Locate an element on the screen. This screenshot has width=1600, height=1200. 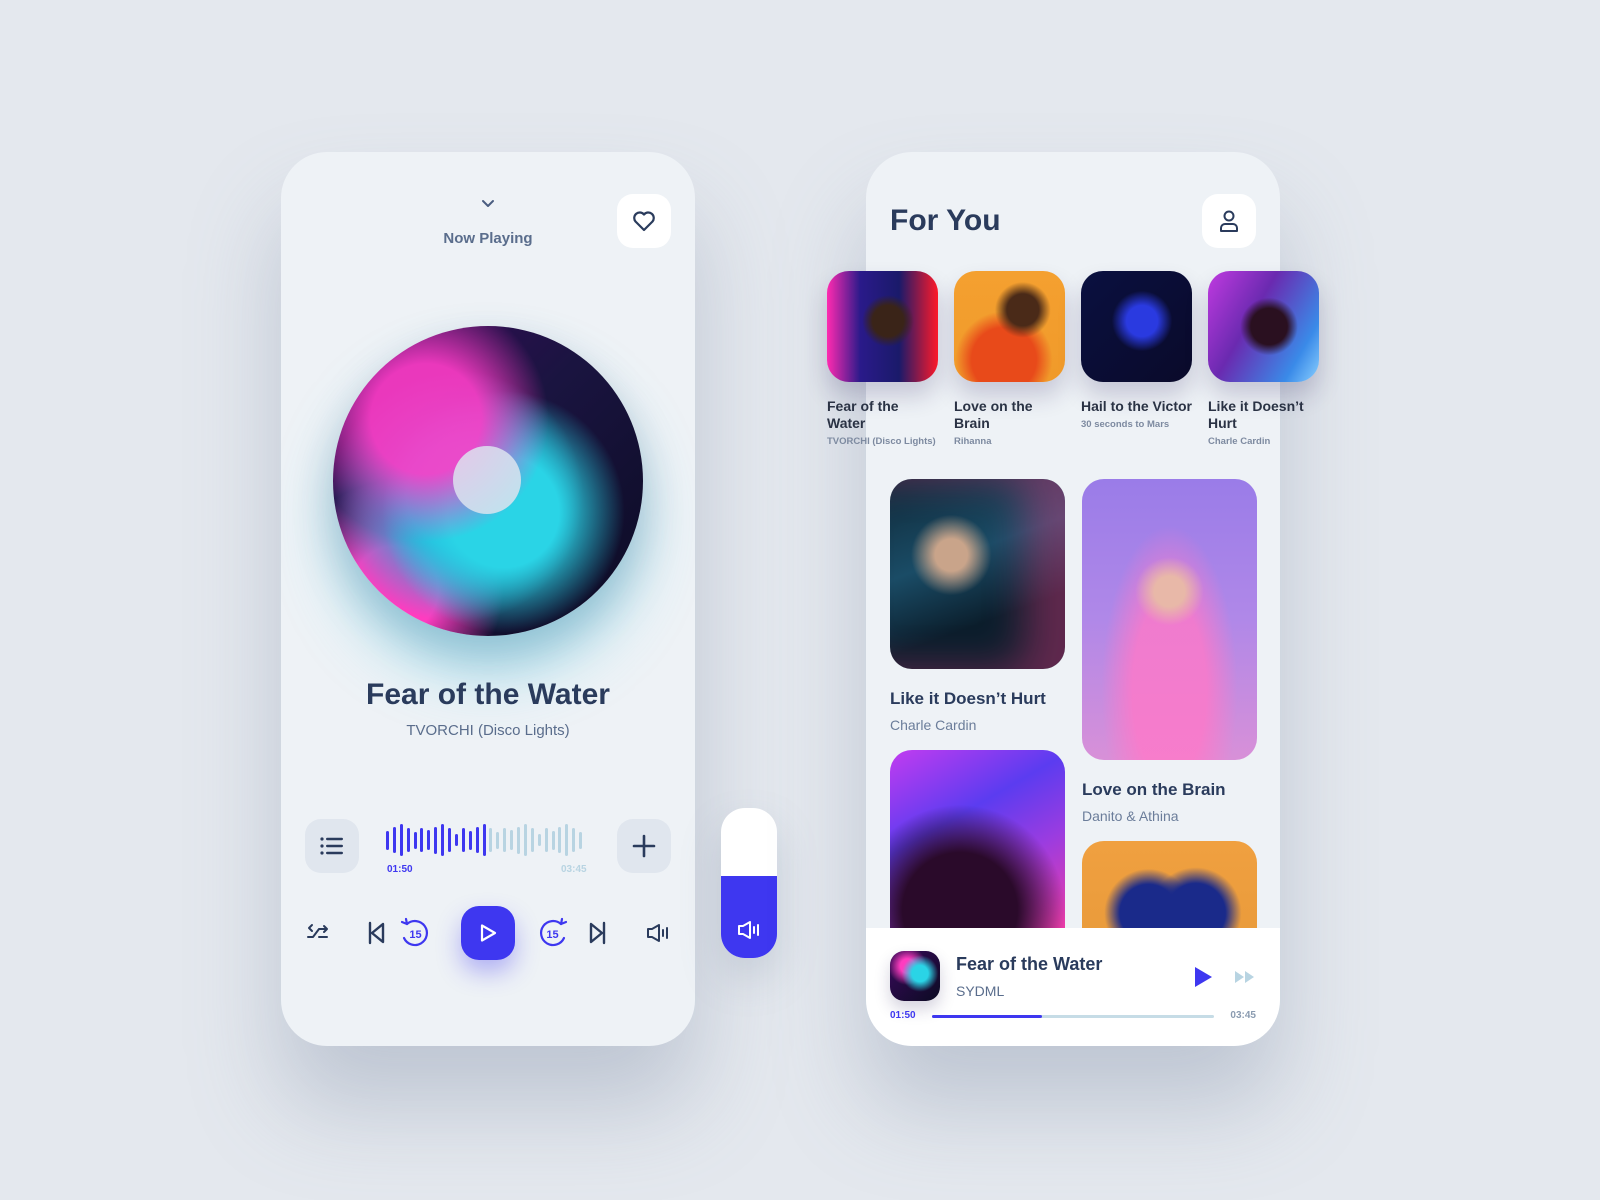
mini-player-artist: SYDML is located at coordinates (980, 991).